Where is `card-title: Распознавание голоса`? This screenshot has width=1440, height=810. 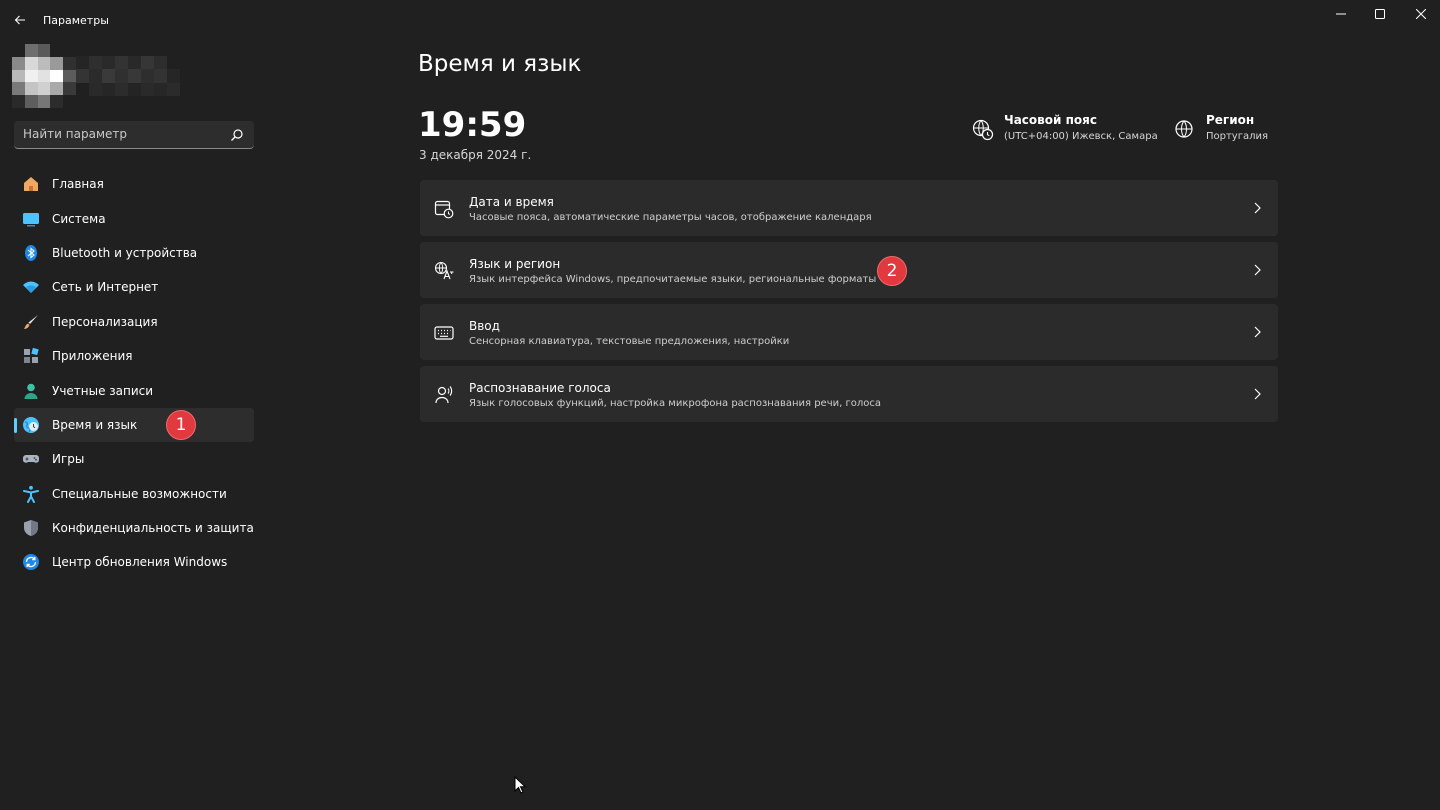
card-title: Распознавание голоса is located at coordinates (540, 388).